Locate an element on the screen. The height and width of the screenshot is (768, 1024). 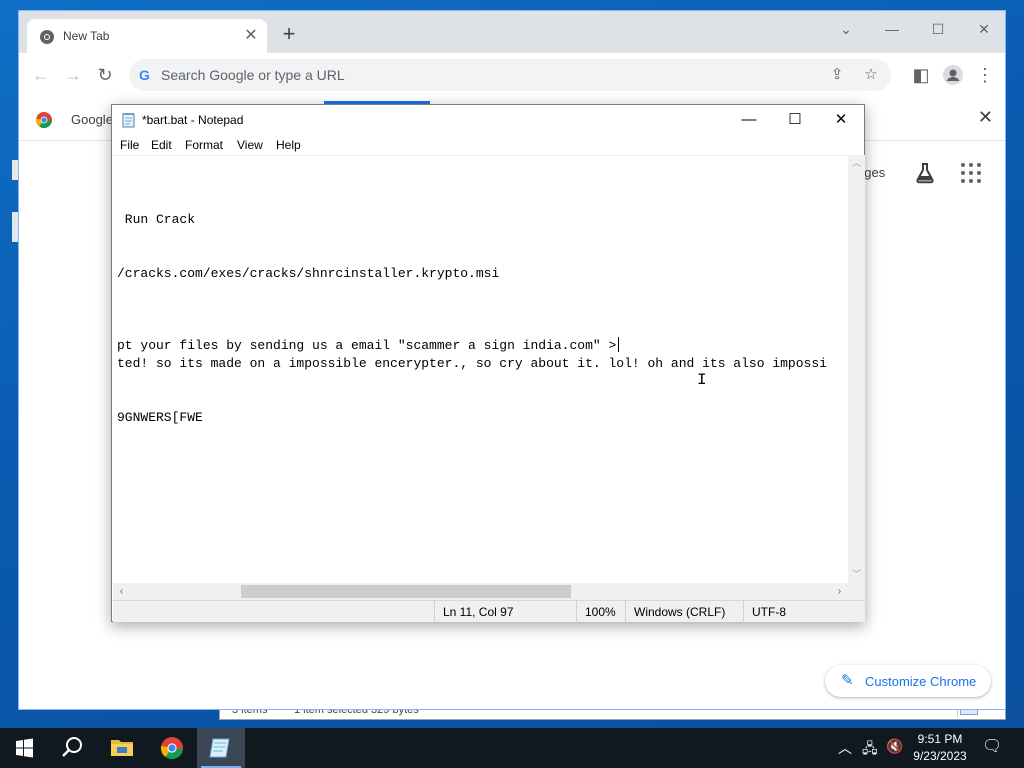
menu-help: Help is located at coordinates (288, 145).